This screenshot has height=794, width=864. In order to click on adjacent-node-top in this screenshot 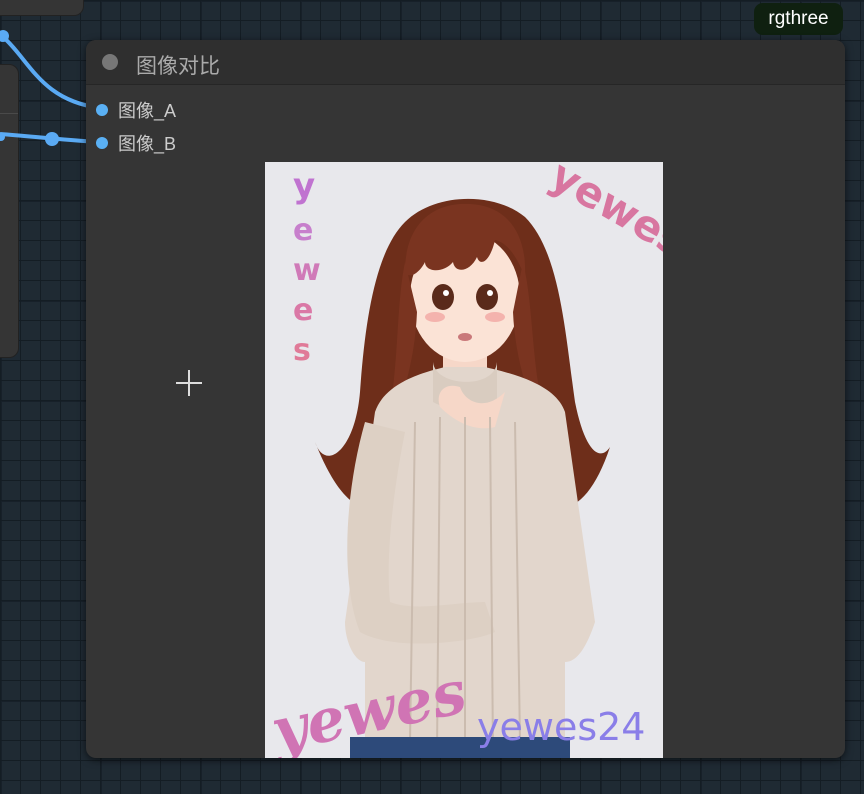, I will do `click(42, 8)`.